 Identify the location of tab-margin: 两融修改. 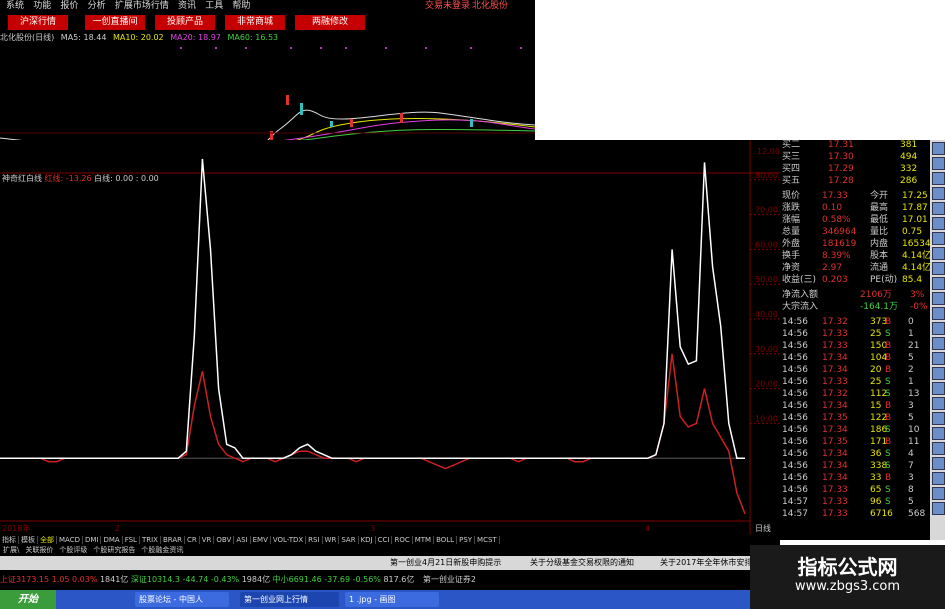
(330, 22).